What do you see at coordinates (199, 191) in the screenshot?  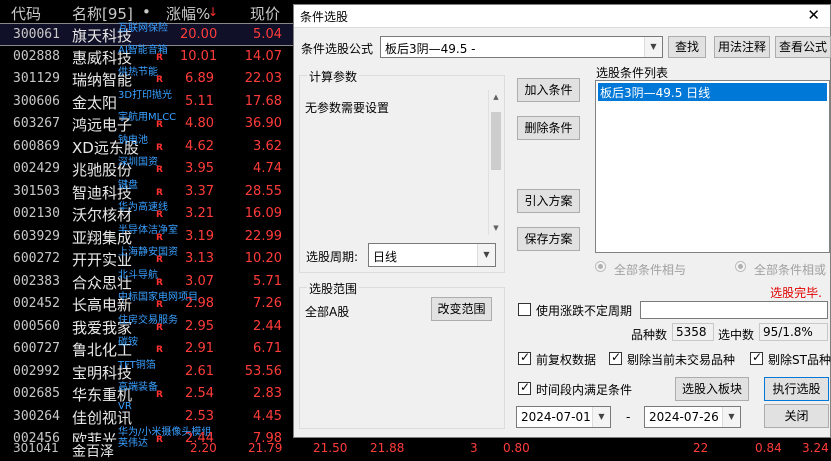 I see `row-pct: 3.37` at bounding box center [199, 191].